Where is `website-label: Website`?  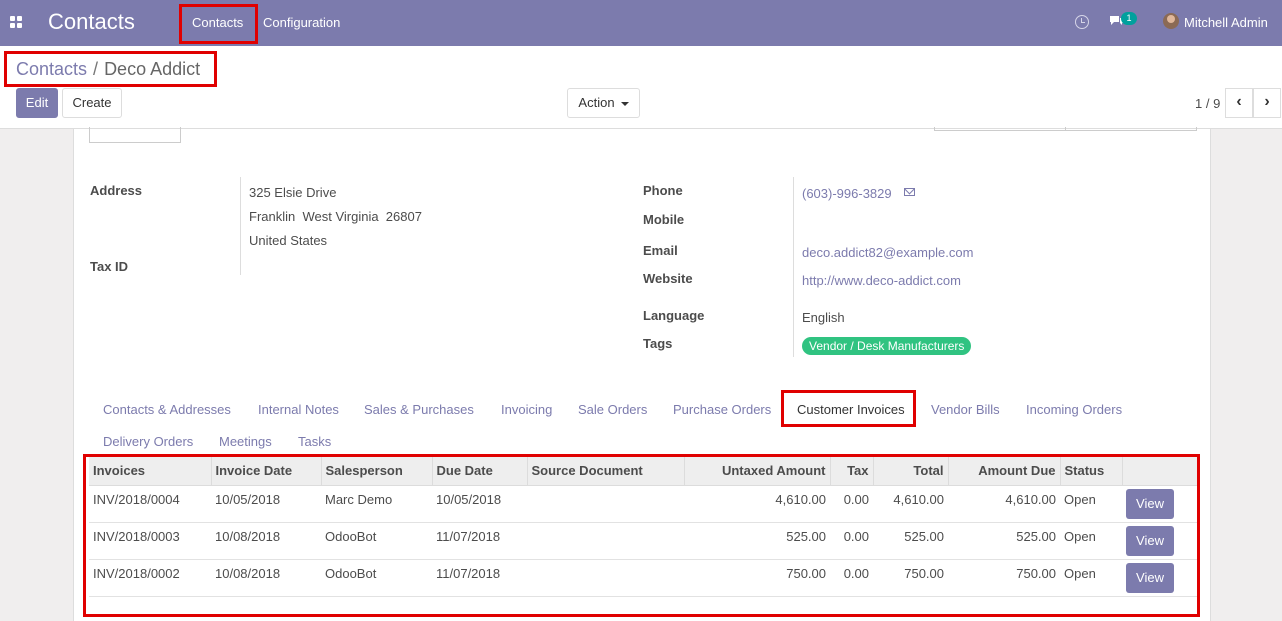 website-label: Website is located at coordinates (668, 278).